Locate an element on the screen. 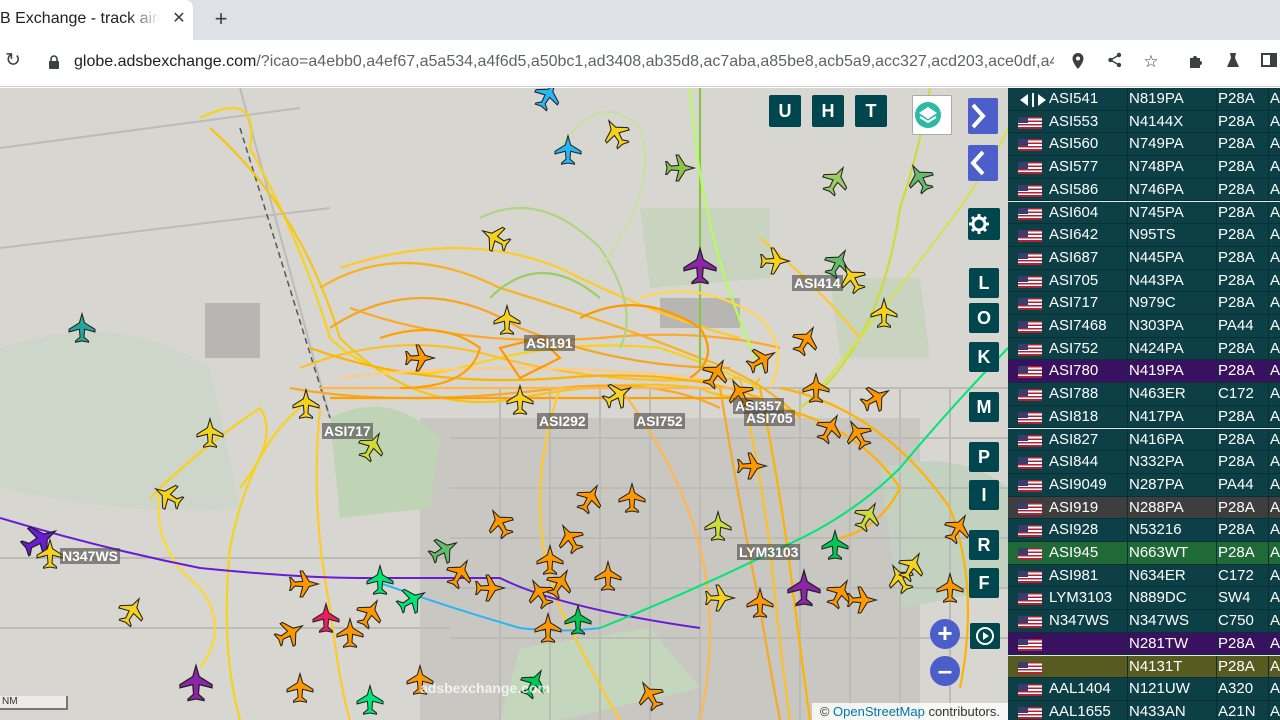  aircraft-label: ASI705 is located at coordinates (769, 418).